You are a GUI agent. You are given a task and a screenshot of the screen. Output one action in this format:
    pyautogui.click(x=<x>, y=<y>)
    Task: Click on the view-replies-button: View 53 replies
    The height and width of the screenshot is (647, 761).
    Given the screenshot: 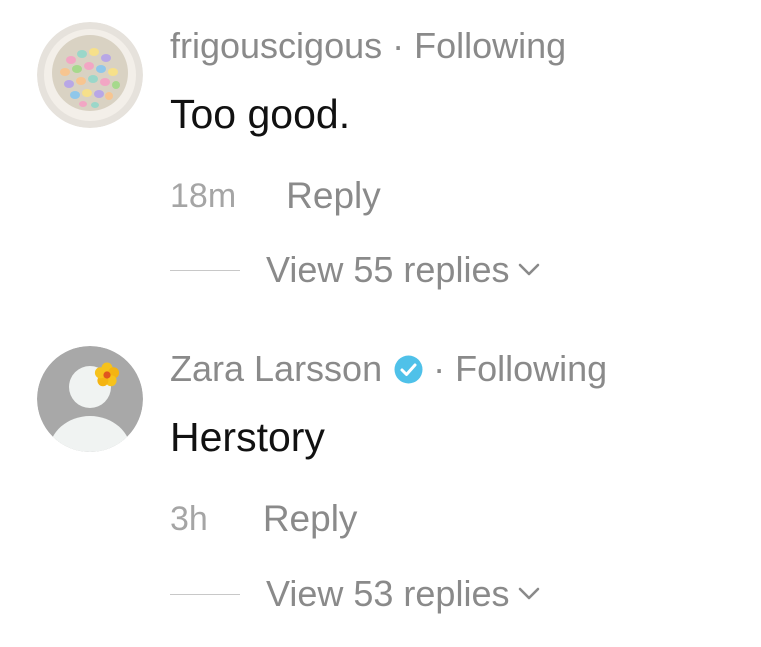 What is the action you would take?
    pyautogui.click(x=403, y=594)
    